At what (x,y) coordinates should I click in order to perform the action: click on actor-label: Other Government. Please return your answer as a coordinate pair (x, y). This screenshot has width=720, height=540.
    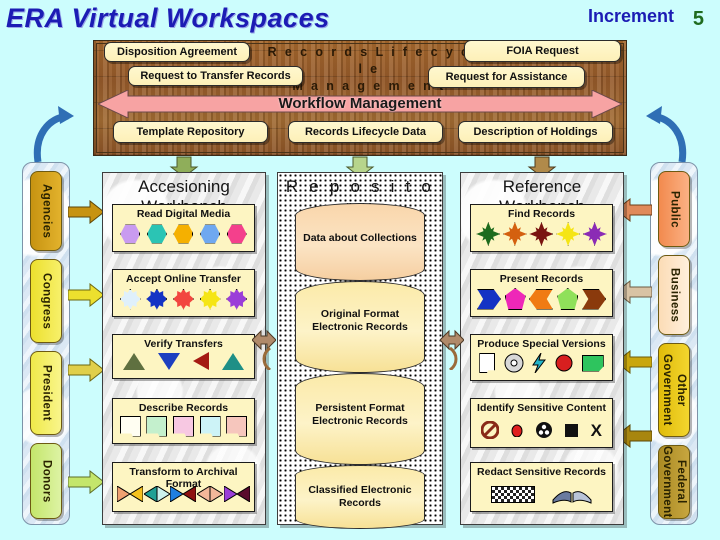
    Looking at the image, I should click on (674, 390).